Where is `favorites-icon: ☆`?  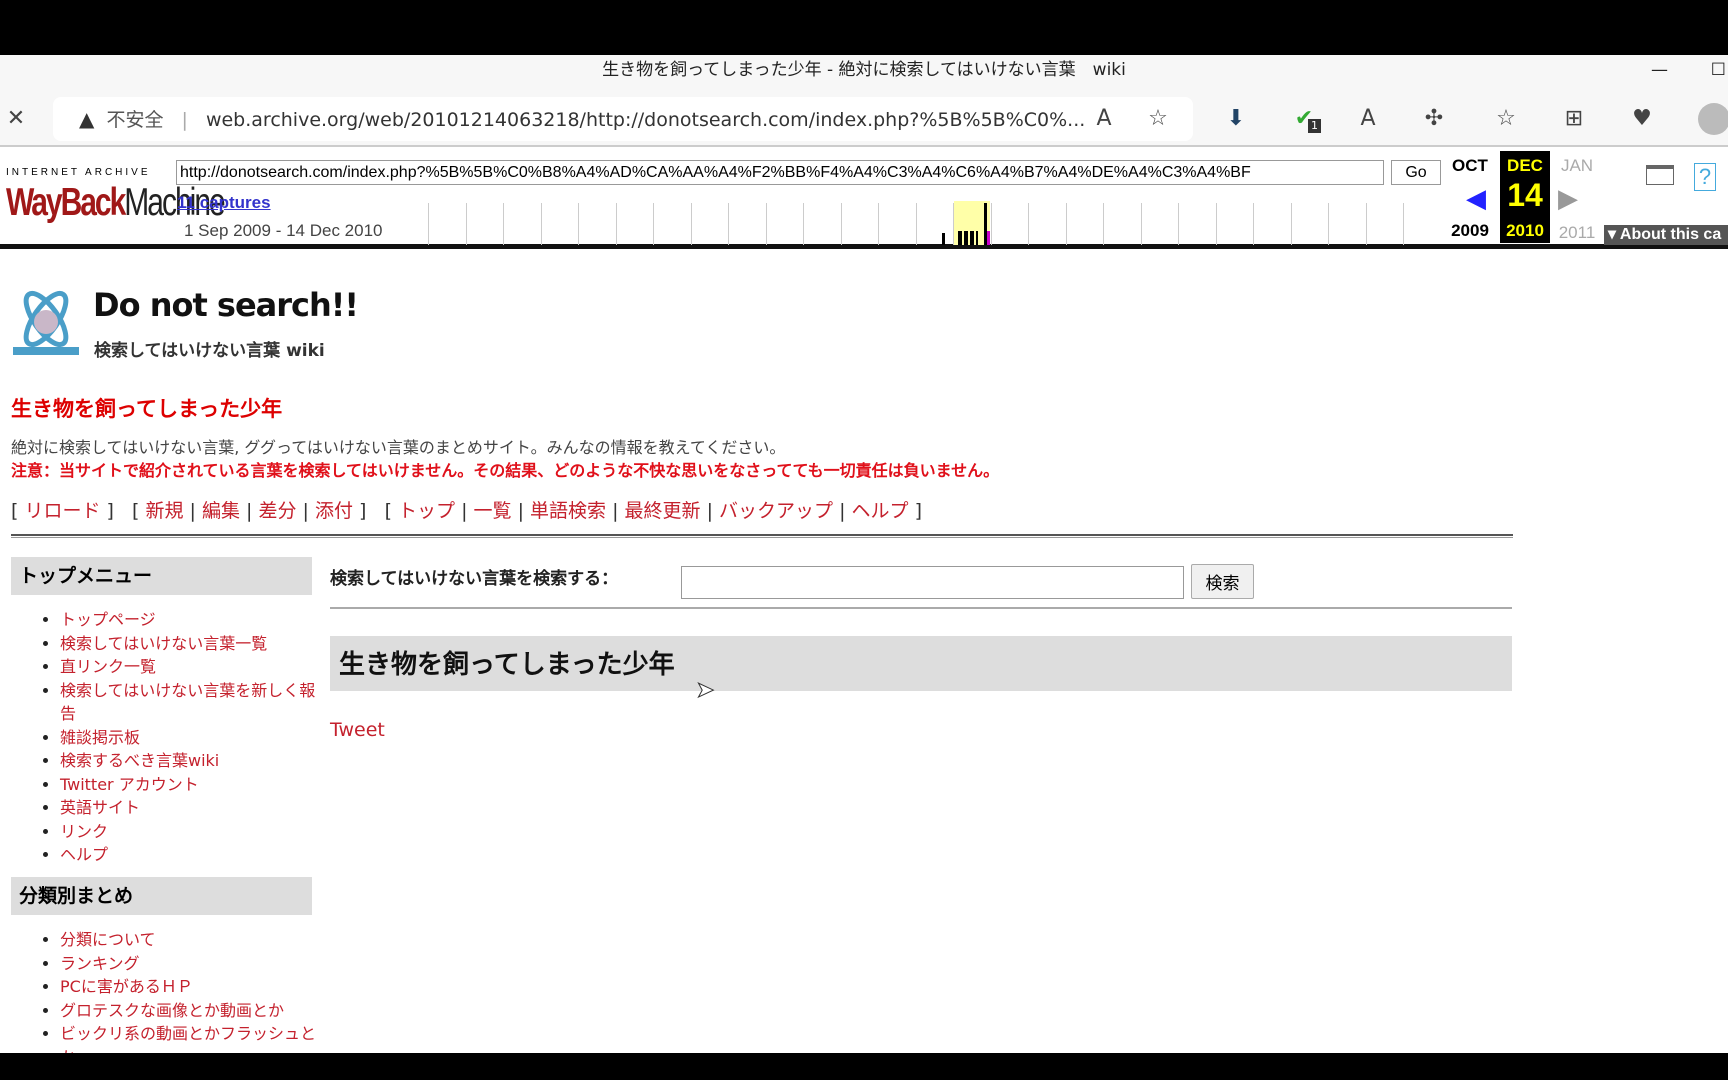 favorites-icon: ☆ is located at coordinates (1506, 119).